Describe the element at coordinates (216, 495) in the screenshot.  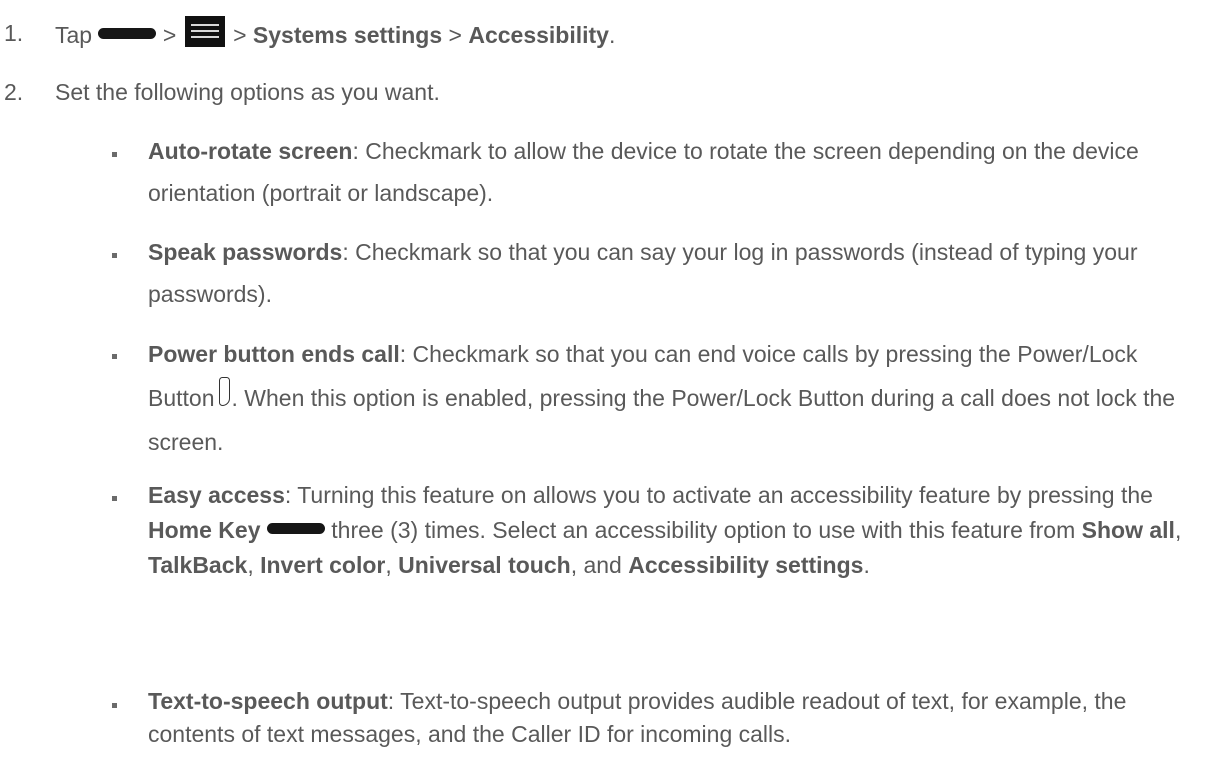
I see `easy-access-title: Easy access` at that location.